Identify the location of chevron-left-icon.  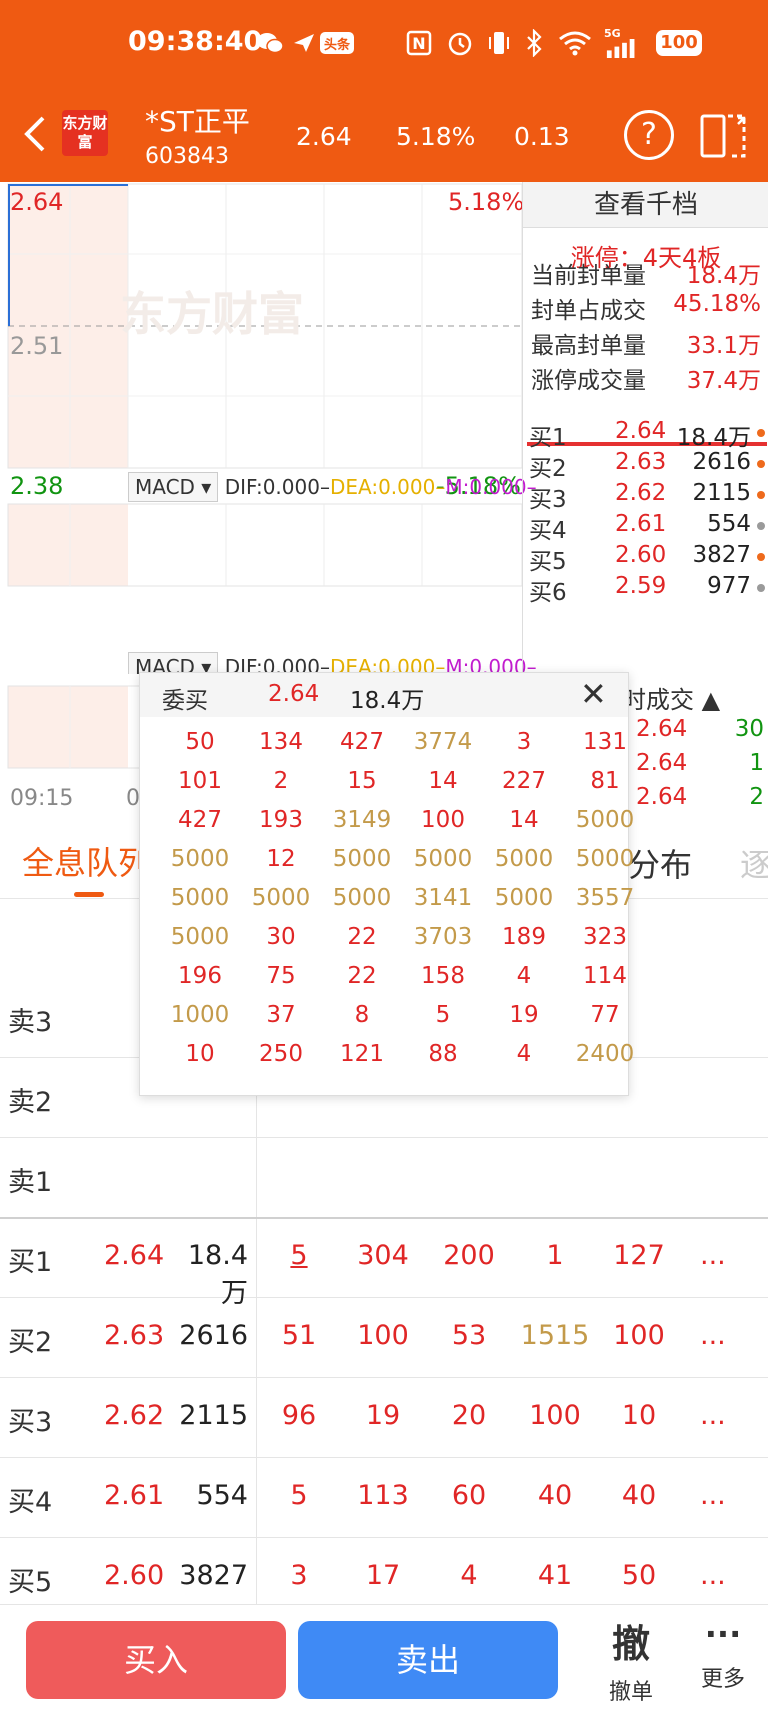
(34, 134).